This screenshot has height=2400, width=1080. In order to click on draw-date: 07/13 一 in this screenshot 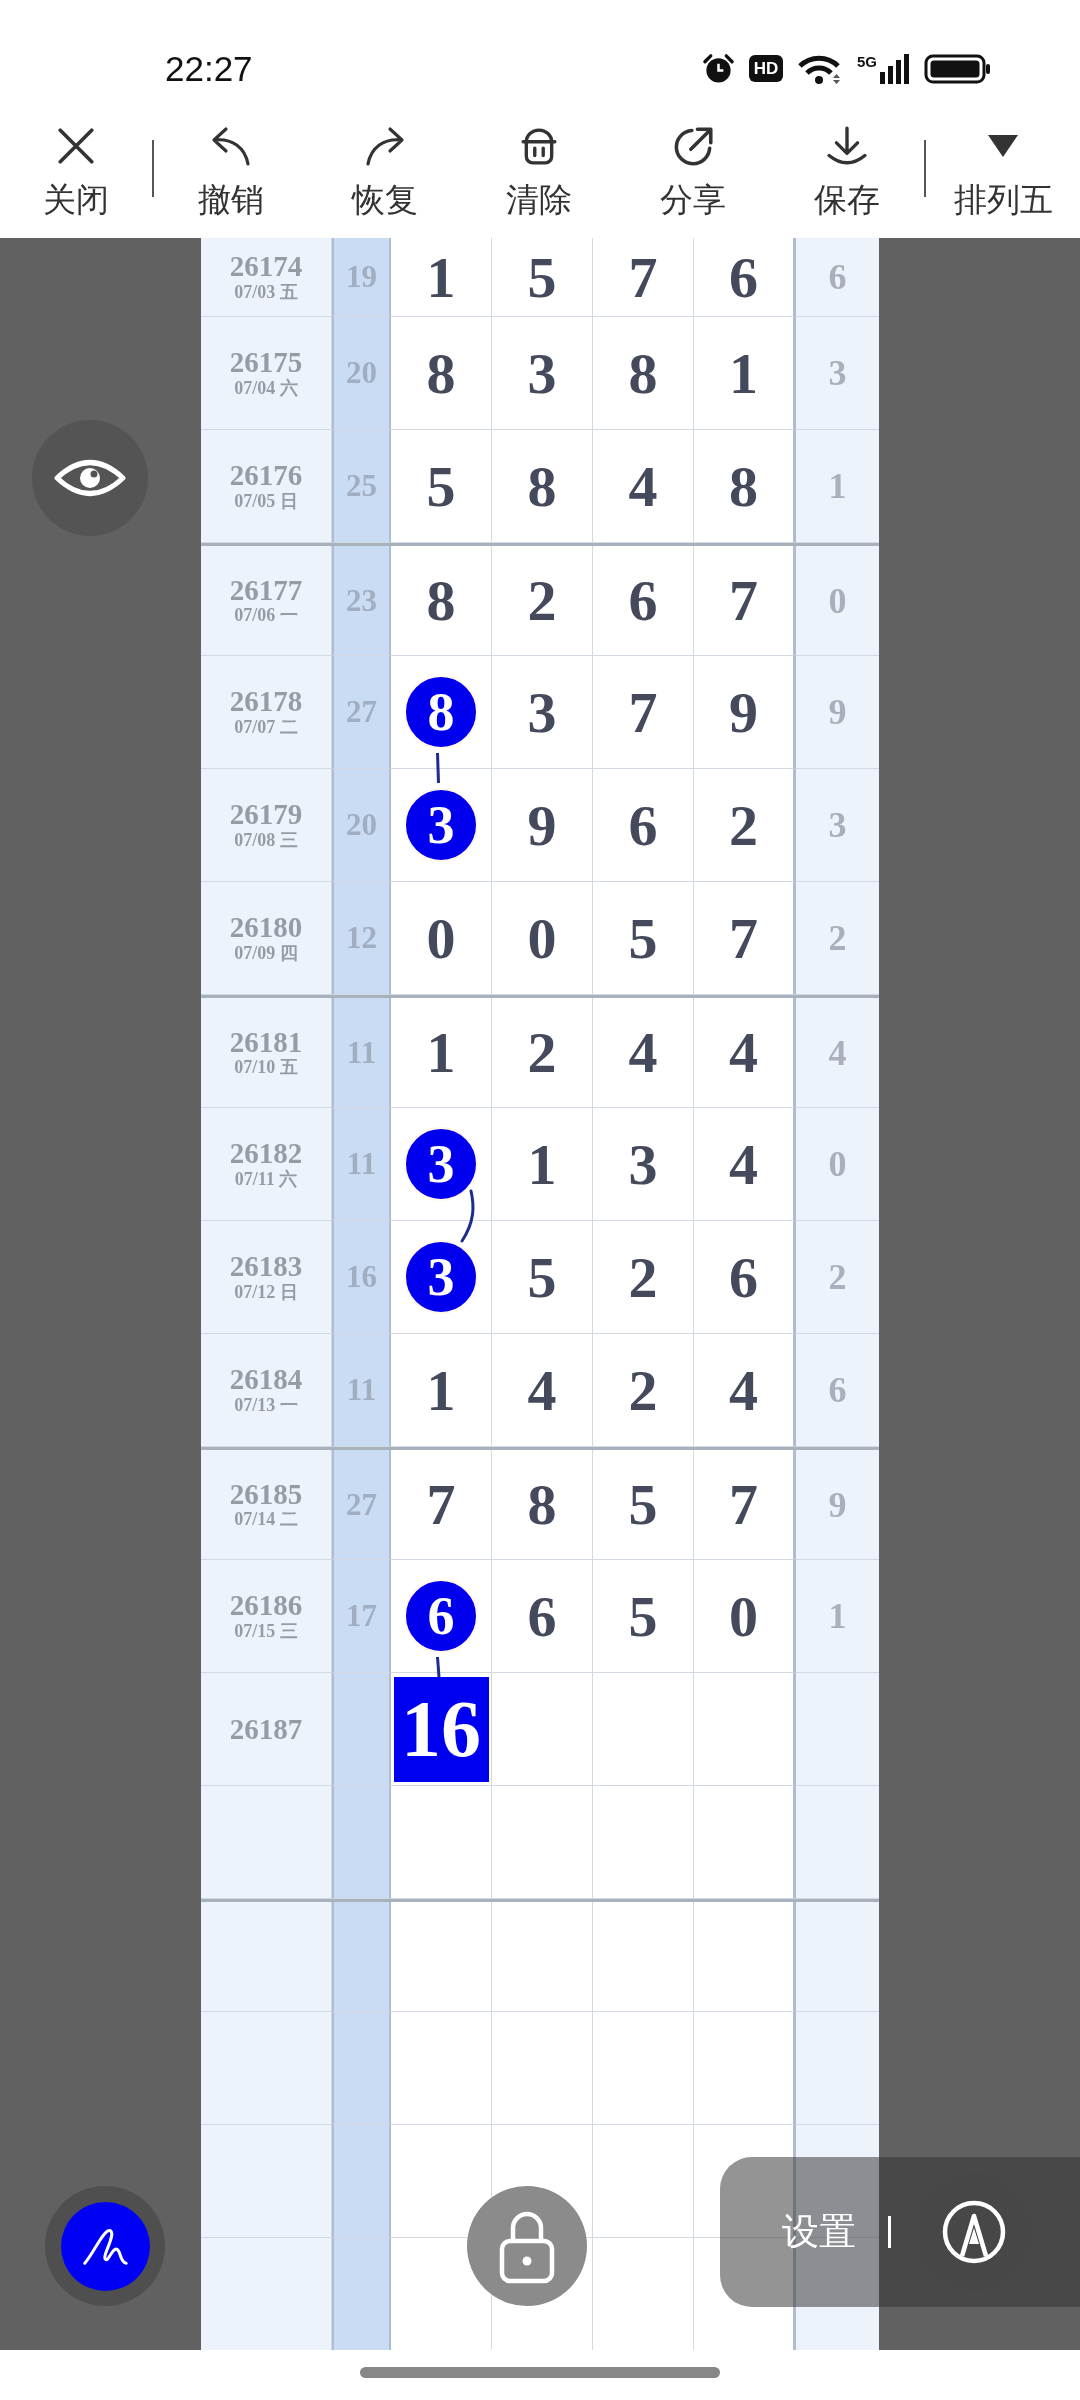, I will do `click(266, 1405)`.